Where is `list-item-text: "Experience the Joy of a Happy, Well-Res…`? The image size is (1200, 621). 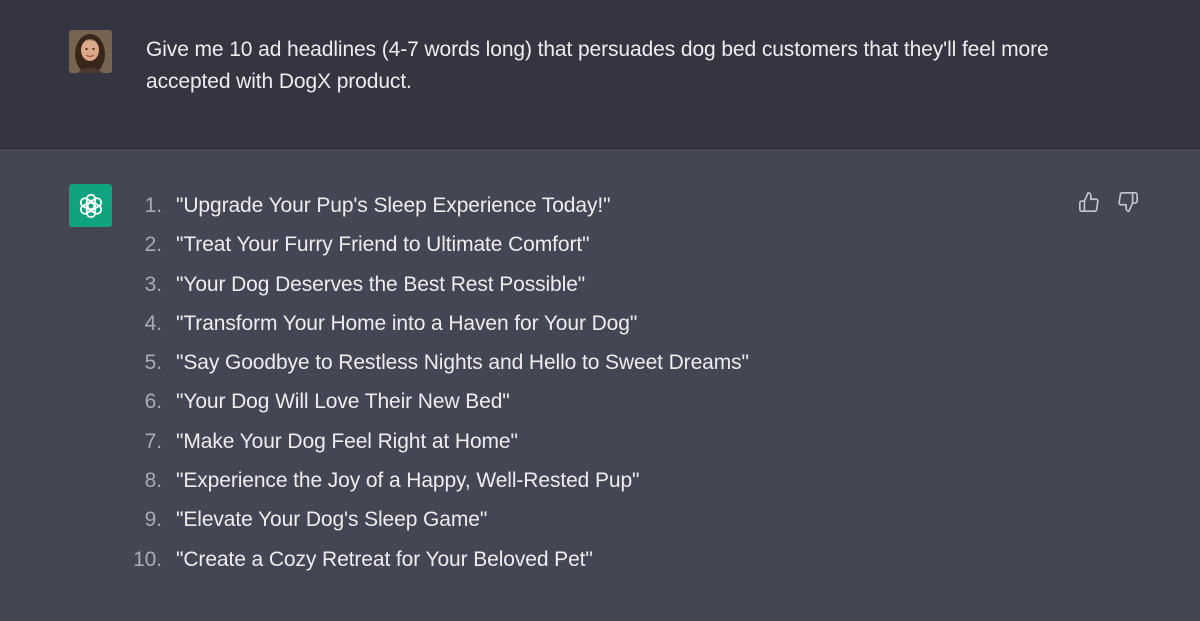 list-item-text: "Experience the Joy of a Happy, Well-Res… is located at coordinates (408, 481).